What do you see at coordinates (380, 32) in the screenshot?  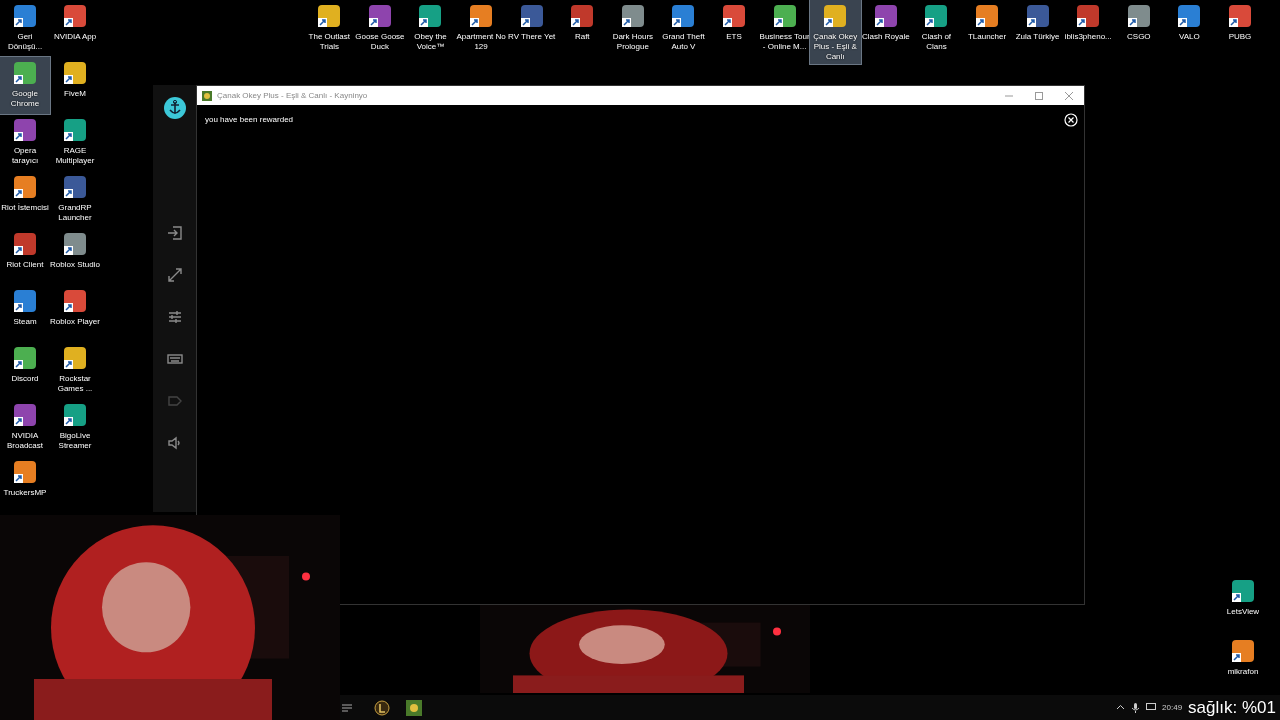 I see `desktop-shortcut: Goose Goose Duck` at bounding box center [380, 32].